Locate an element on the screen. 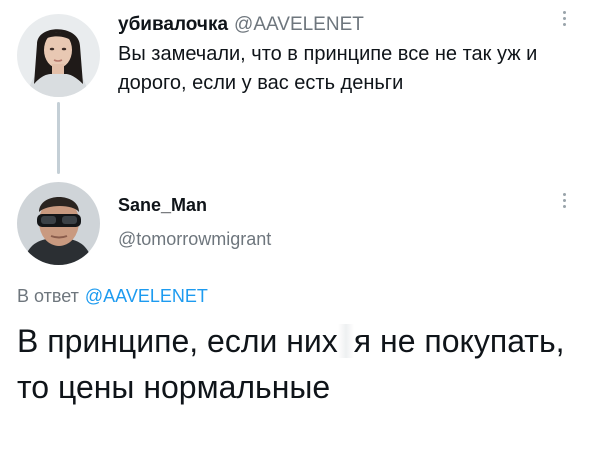 The image size is (600, 457). tweet1-header: убивалочка @AAVELENET is located at coordinates (241, 25).